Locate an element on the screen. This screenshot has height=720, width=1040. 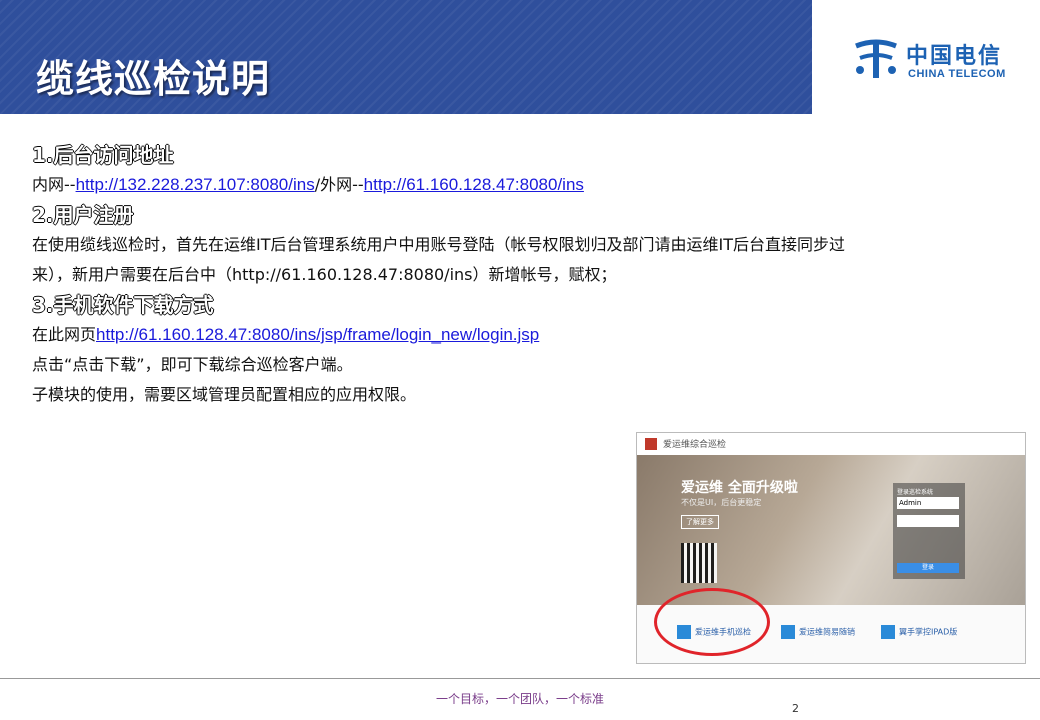
learn-more-button: 了解更多 is located at coordinates (700, 522).